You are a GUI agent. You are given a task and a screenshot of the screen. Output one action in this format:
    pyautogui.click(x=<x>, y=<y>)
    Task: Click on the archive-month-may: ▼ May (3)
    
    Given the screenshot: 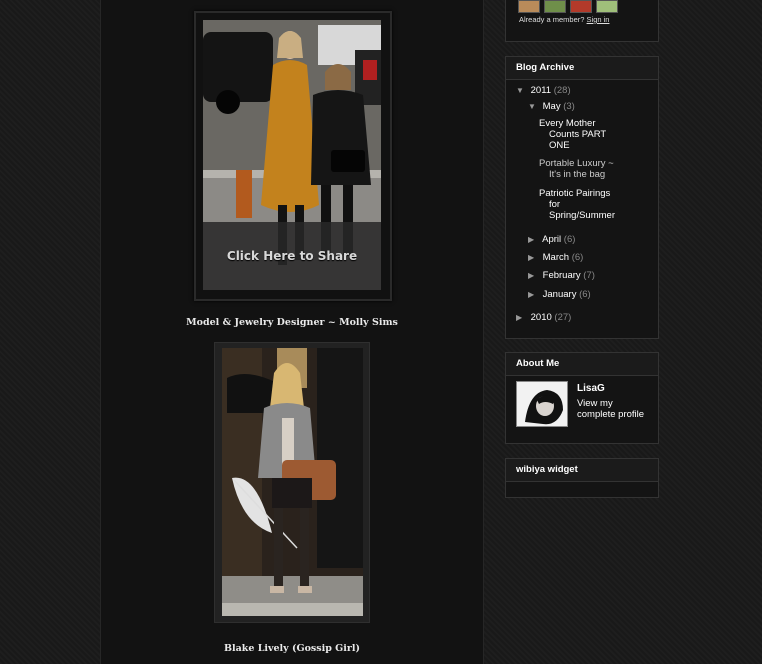 What is the action you would take?
    pyautogui.click(x=551, y=106)
    